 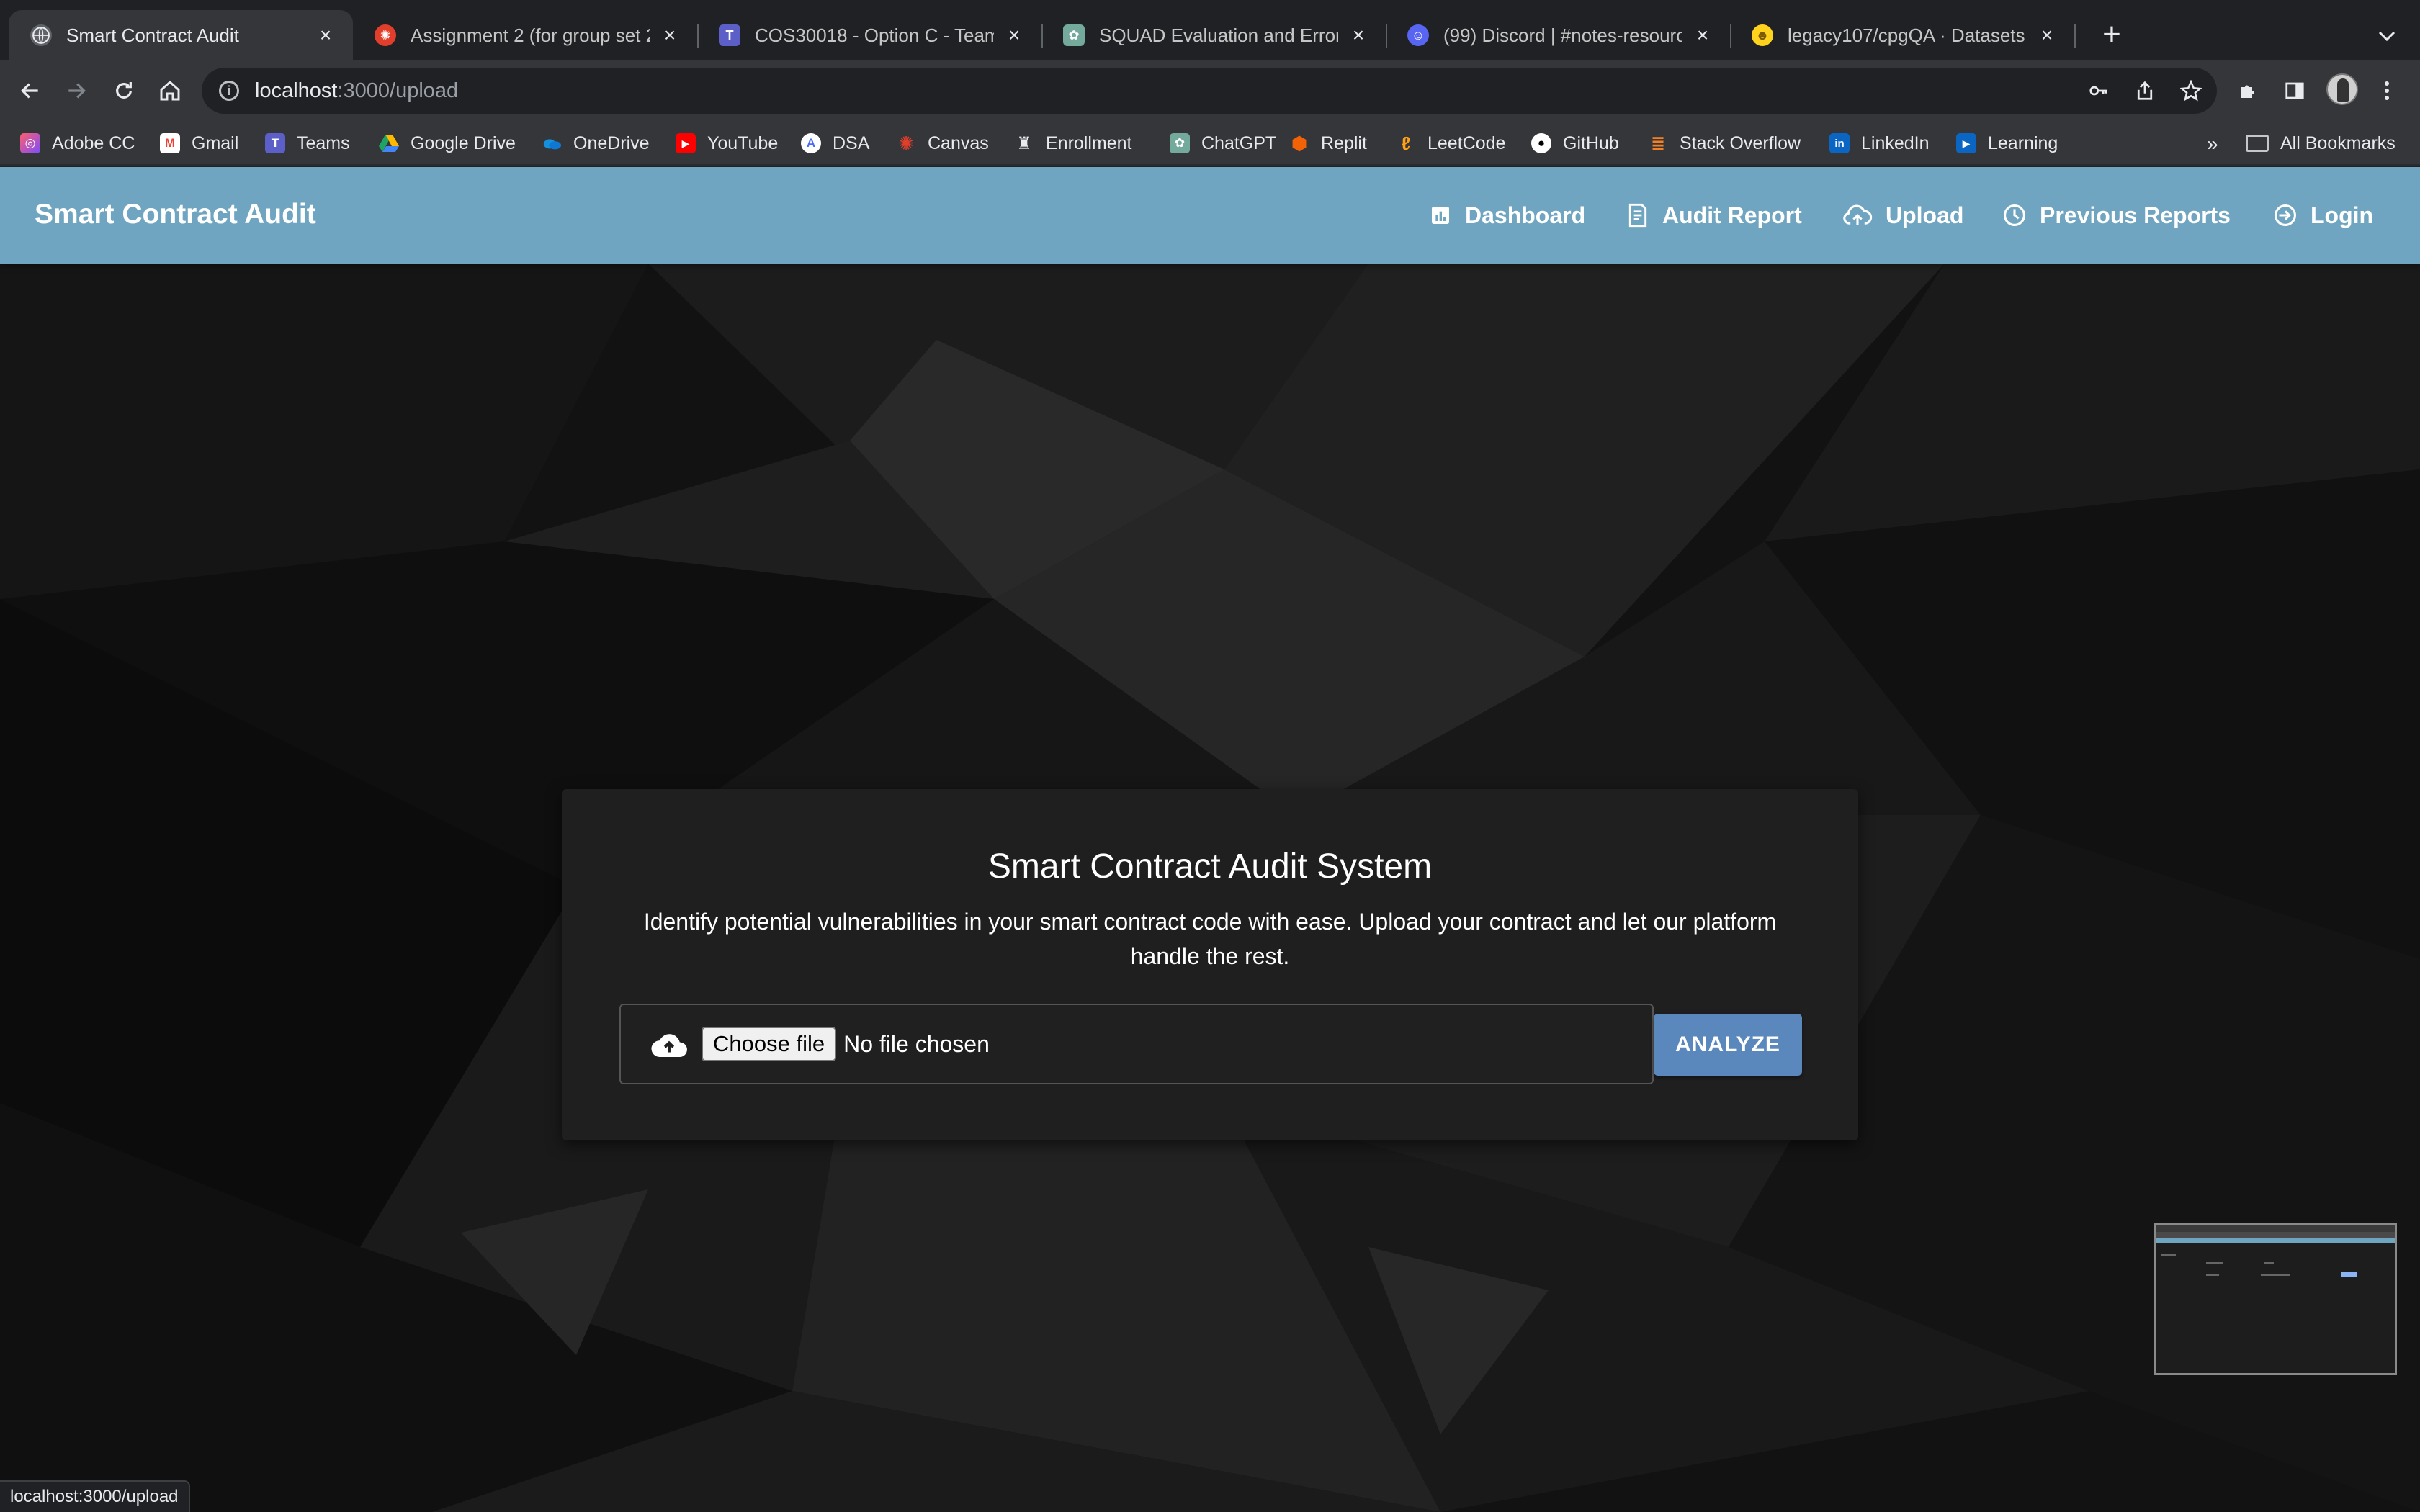 What do you see at coordinates (1024, 143) in the screenshot?
I see `enrollment-icon: ♜` at bounding box center [1024, 143].